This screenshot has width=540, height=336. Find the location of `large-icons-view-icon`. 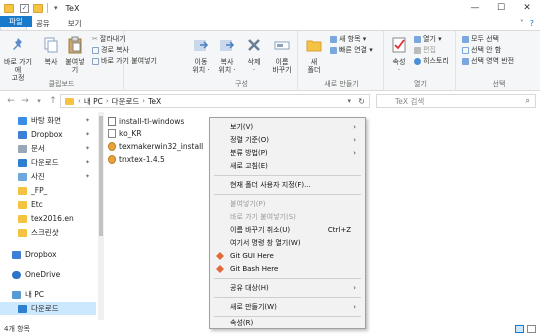

large-icons-view-icon is located at coordinates (531, 329).